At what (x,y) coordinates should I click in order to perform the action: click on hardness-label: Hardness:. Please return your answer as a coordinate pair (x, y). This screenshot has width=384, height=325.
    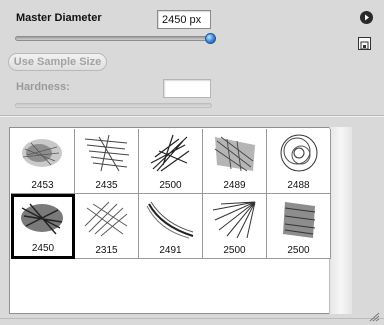
    Looking at the image, I should click on (43, 87).